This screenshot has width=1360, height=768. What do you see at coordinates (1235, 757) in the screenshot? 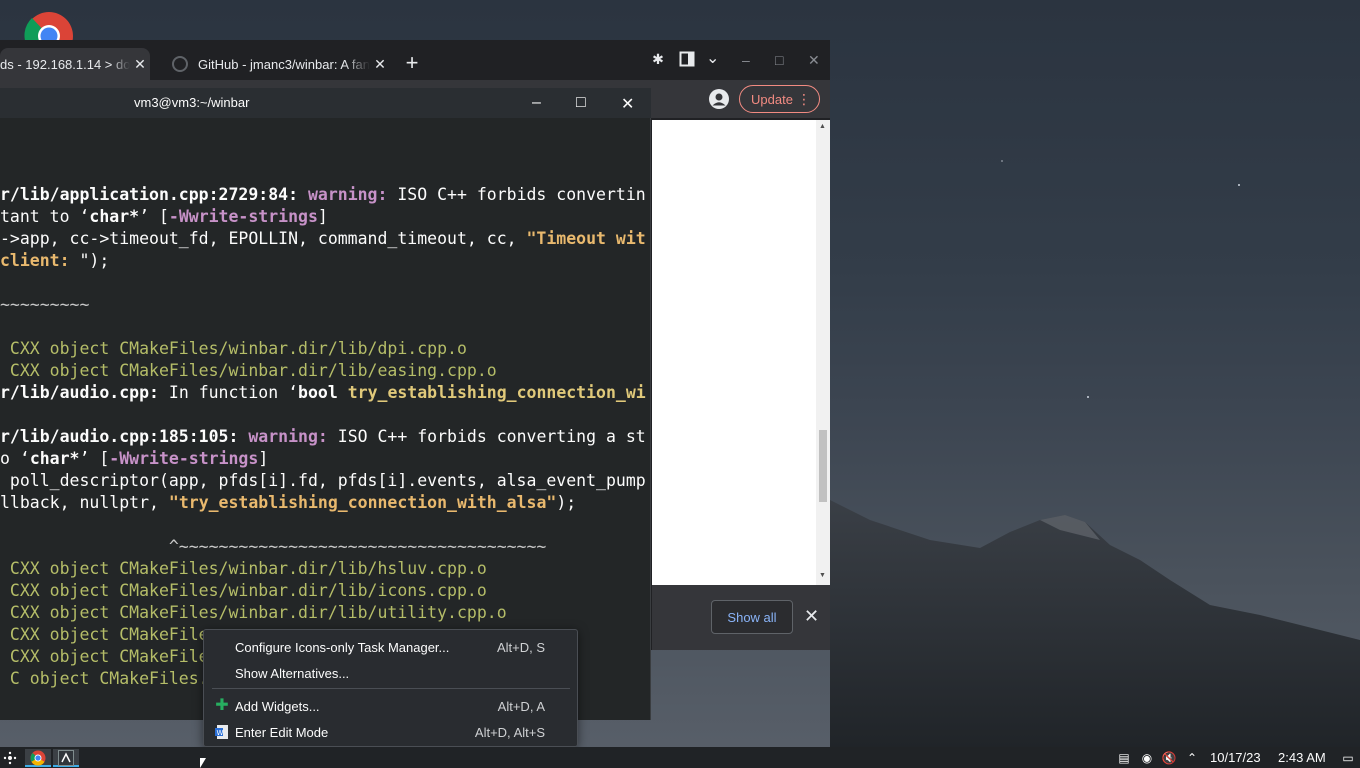
I see `clock-date: 10/17/23` at bounding box center [1235, 757].